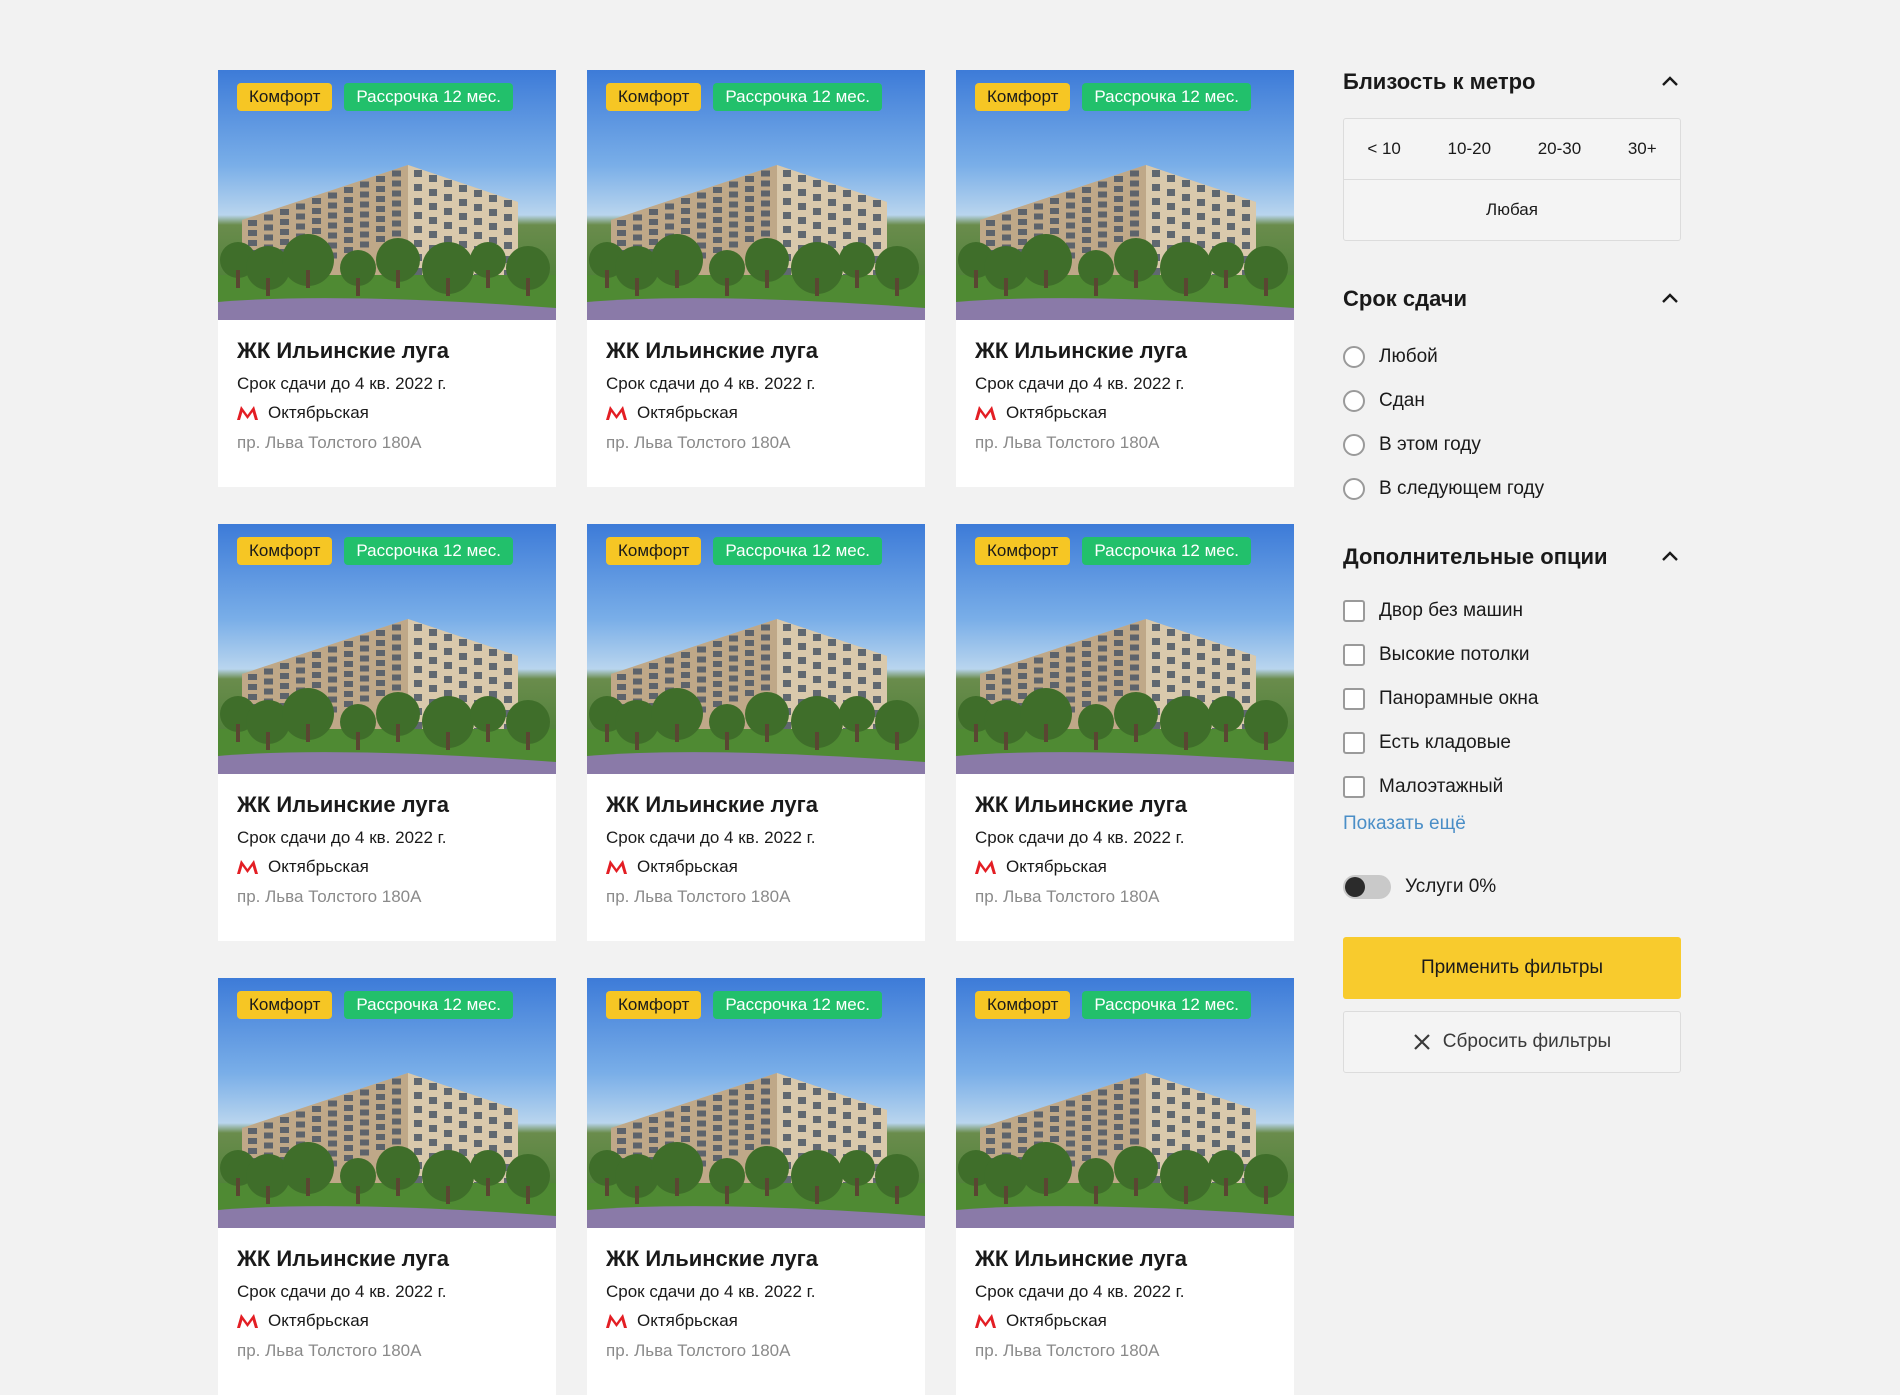  Describe the element at coordinates (1459, 698) in the screenshot. I see `checkbox-label: Панорамные окна` at that location.